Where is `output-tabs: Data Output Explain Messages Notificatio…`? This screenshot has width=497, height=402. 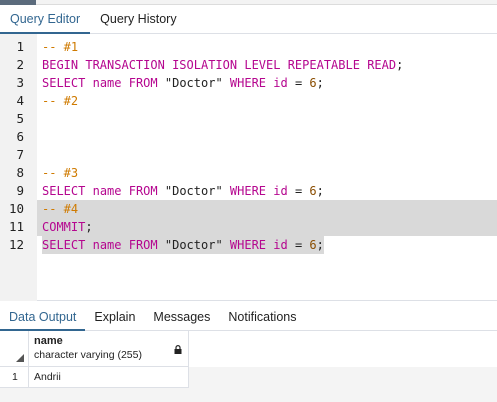
output-tabs: Data Output Explain Messages Notificatio… is located at coordinates (248, 317).